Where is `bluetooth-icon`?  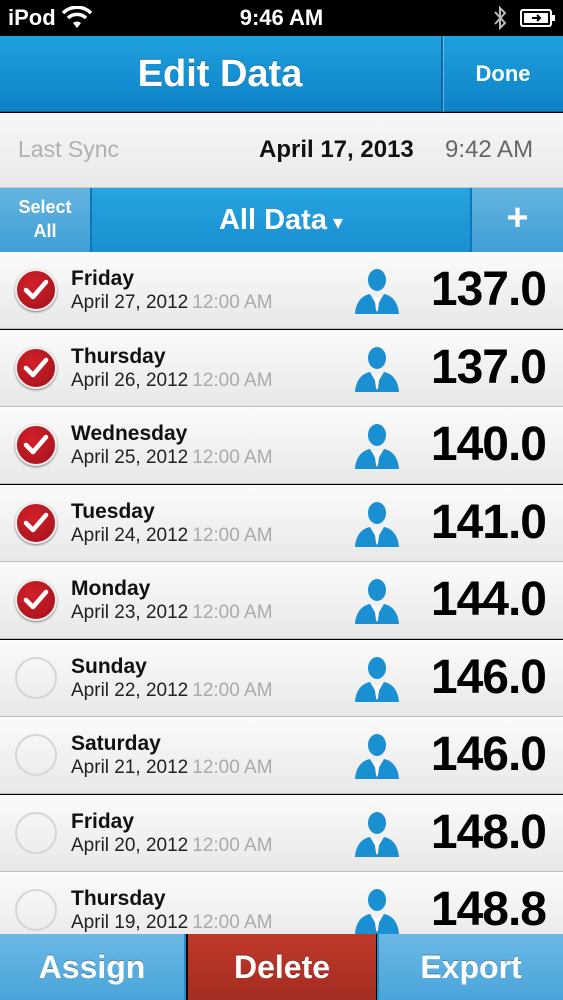 bluetooth-icon is located at coordinates (500, 18).